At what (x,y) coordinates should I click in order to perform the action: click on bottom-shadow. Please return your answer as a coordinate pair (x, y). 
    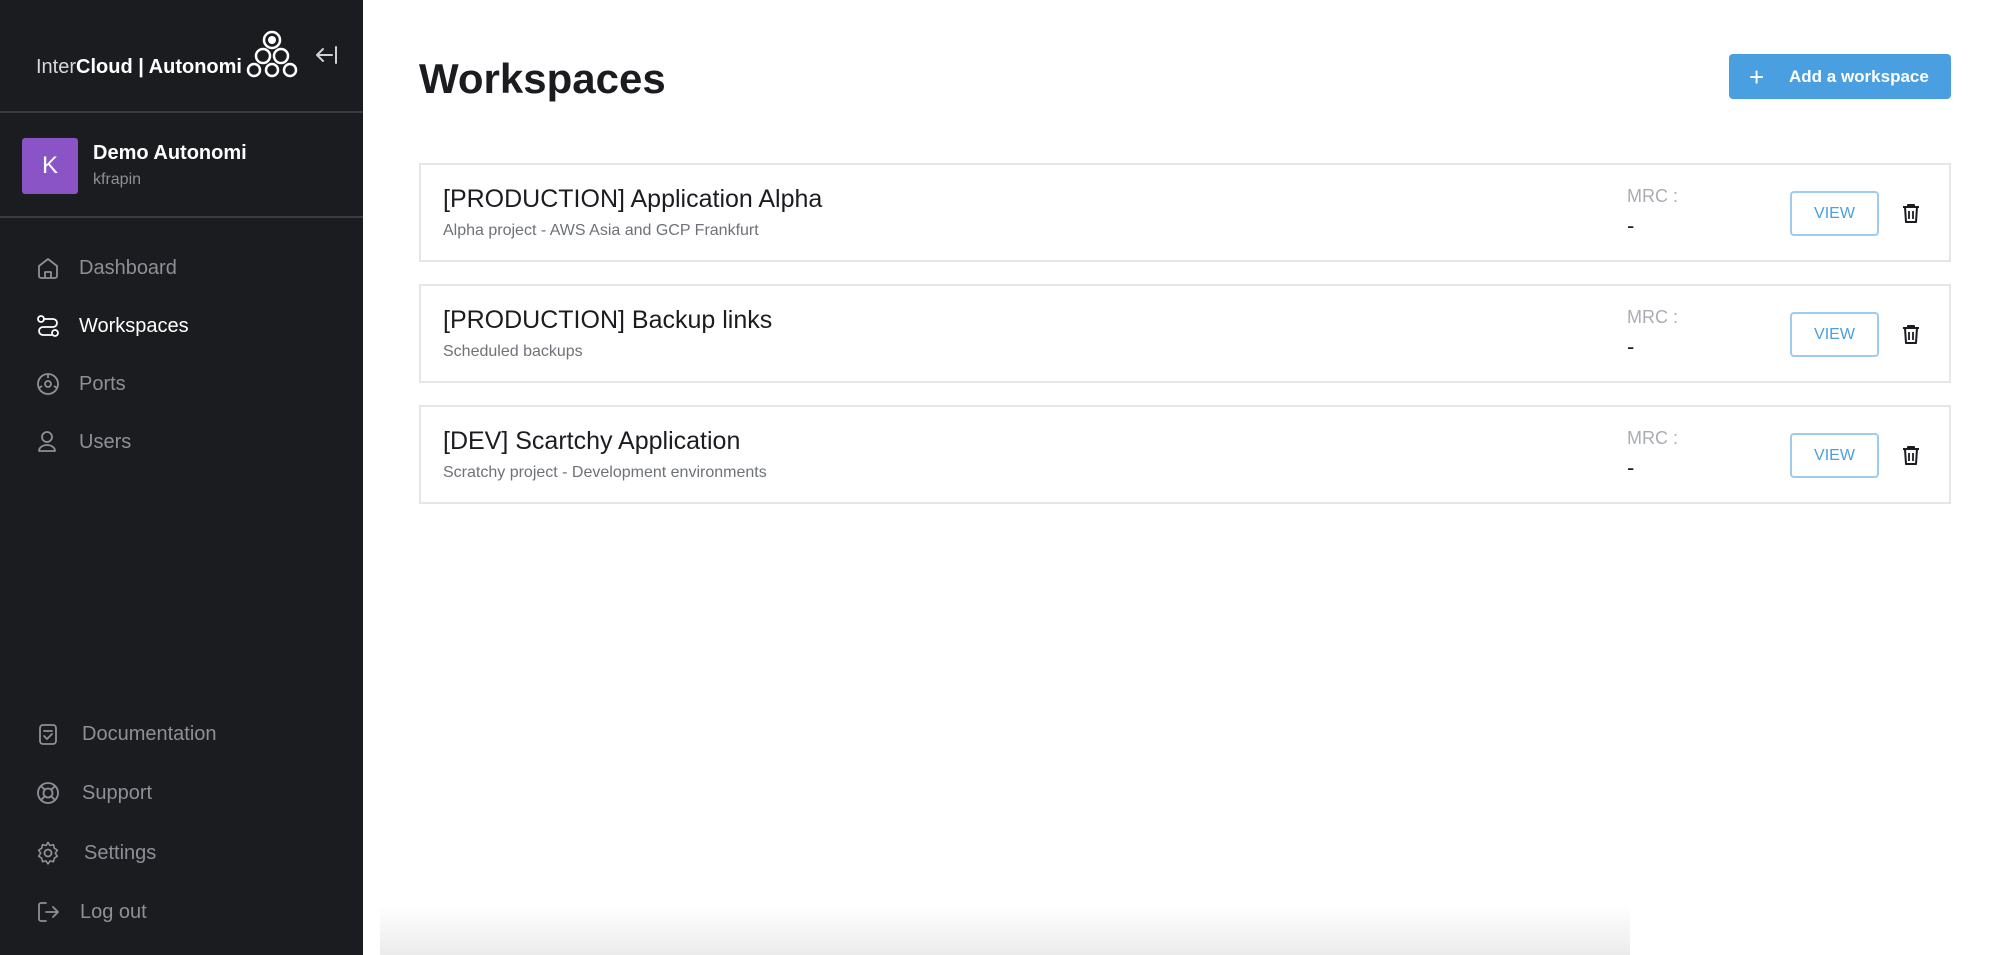
    Looking at the image, I should click on (1005, 930).